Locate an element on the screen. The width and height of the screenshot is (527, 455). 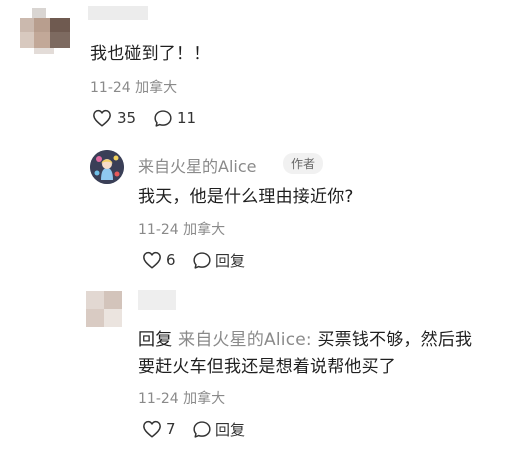
reply2-text-line1: 回复 来自火星的Alice: 买票钱不够，然后我 is located at coordinates (305, 337).